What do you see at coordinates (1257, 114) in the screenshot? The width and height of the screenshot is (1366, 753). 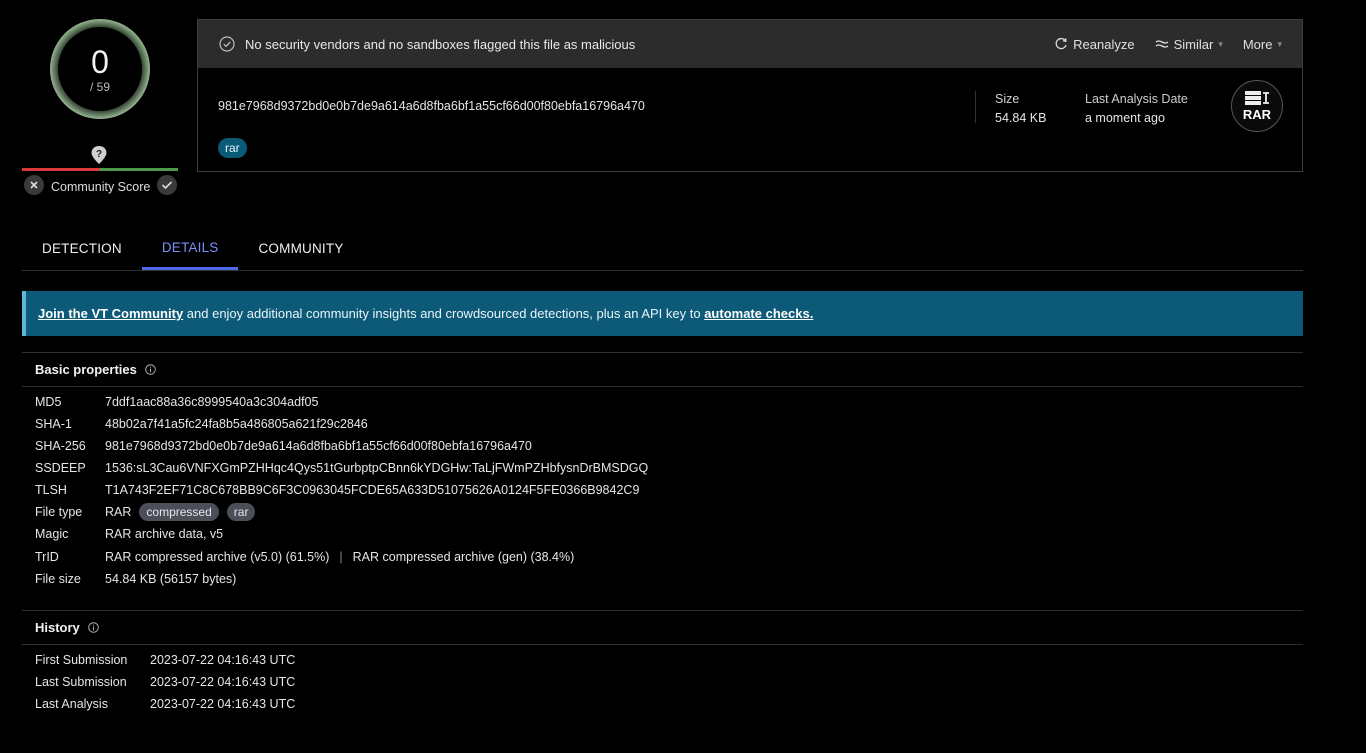 I see `file-type-label: RAR` at bounding box center [1257, 114].